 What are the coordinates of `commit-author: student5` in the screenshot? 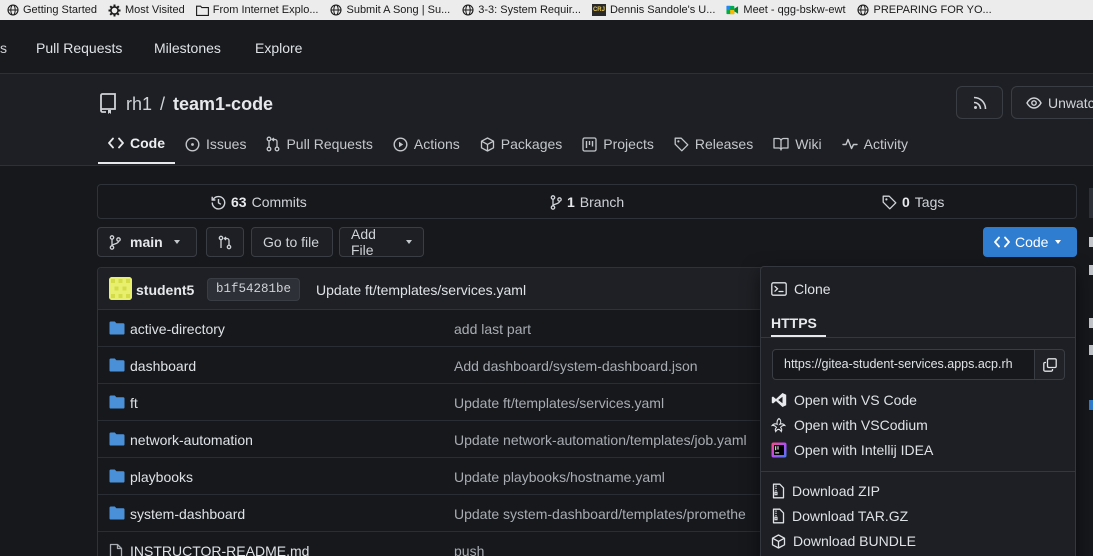 It's located at (165, 290).